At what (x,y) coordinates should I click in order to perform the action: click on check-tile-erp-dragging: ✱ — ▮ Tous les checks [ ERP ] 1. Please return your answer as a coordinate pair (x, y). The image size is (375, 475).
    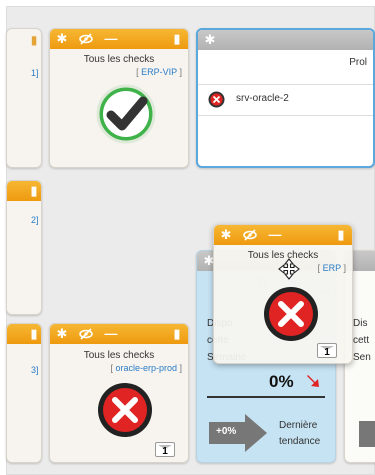
    Looking at the image, I should click on (283, 294).